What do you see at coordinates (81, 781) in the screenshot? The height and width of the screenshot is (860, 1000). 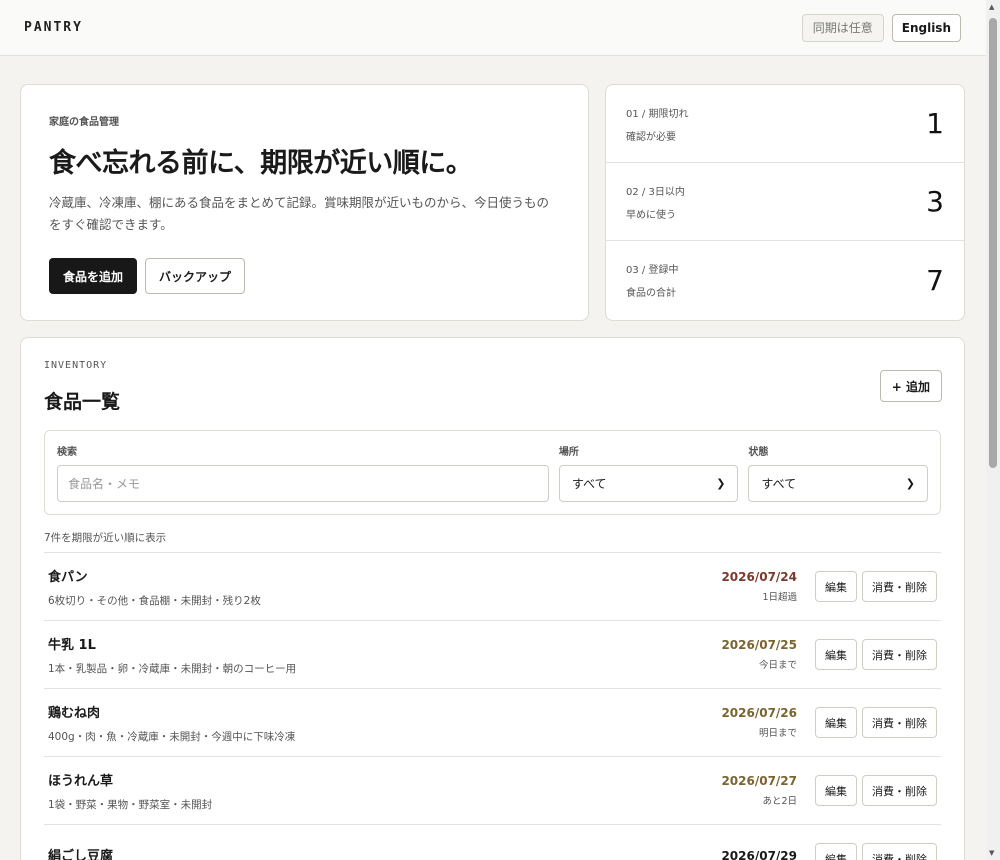 I see `food-name: ほうれん草` at bounding box center [81, 781].